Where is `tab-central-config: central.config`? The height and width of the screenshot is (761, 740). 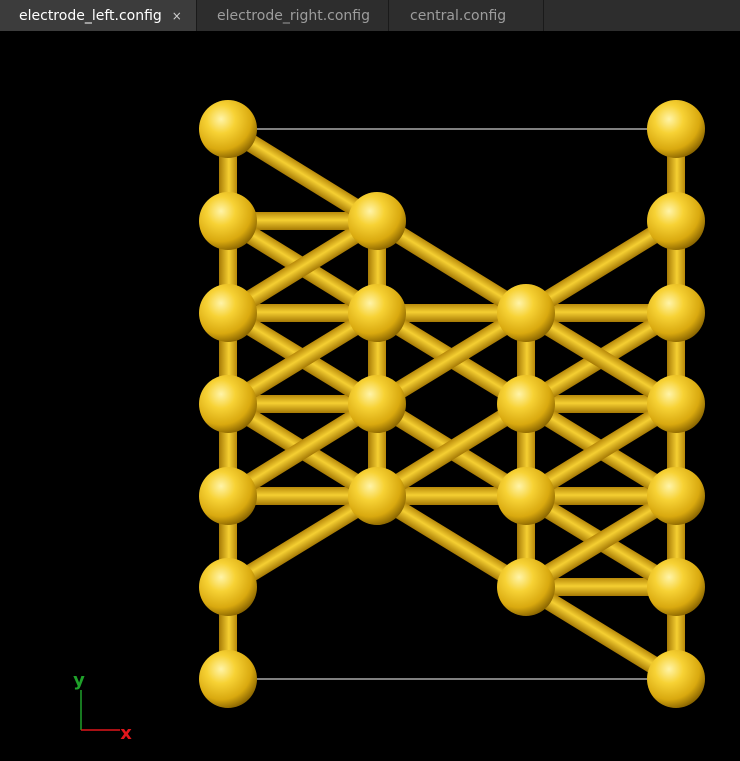
tab-central-config: central.config is located at coordinates (466, 15).